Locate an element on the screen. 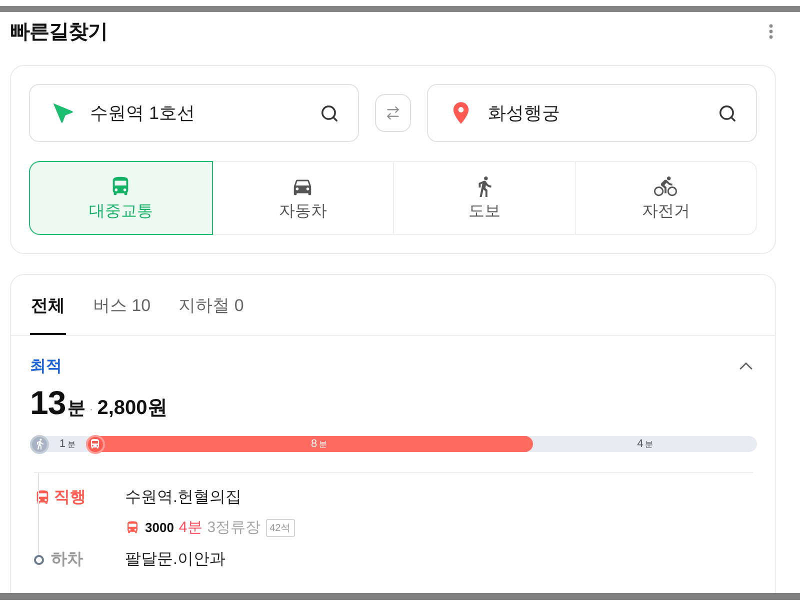  page-title: 빠른길찾기 is located at coordinates (59, 32).